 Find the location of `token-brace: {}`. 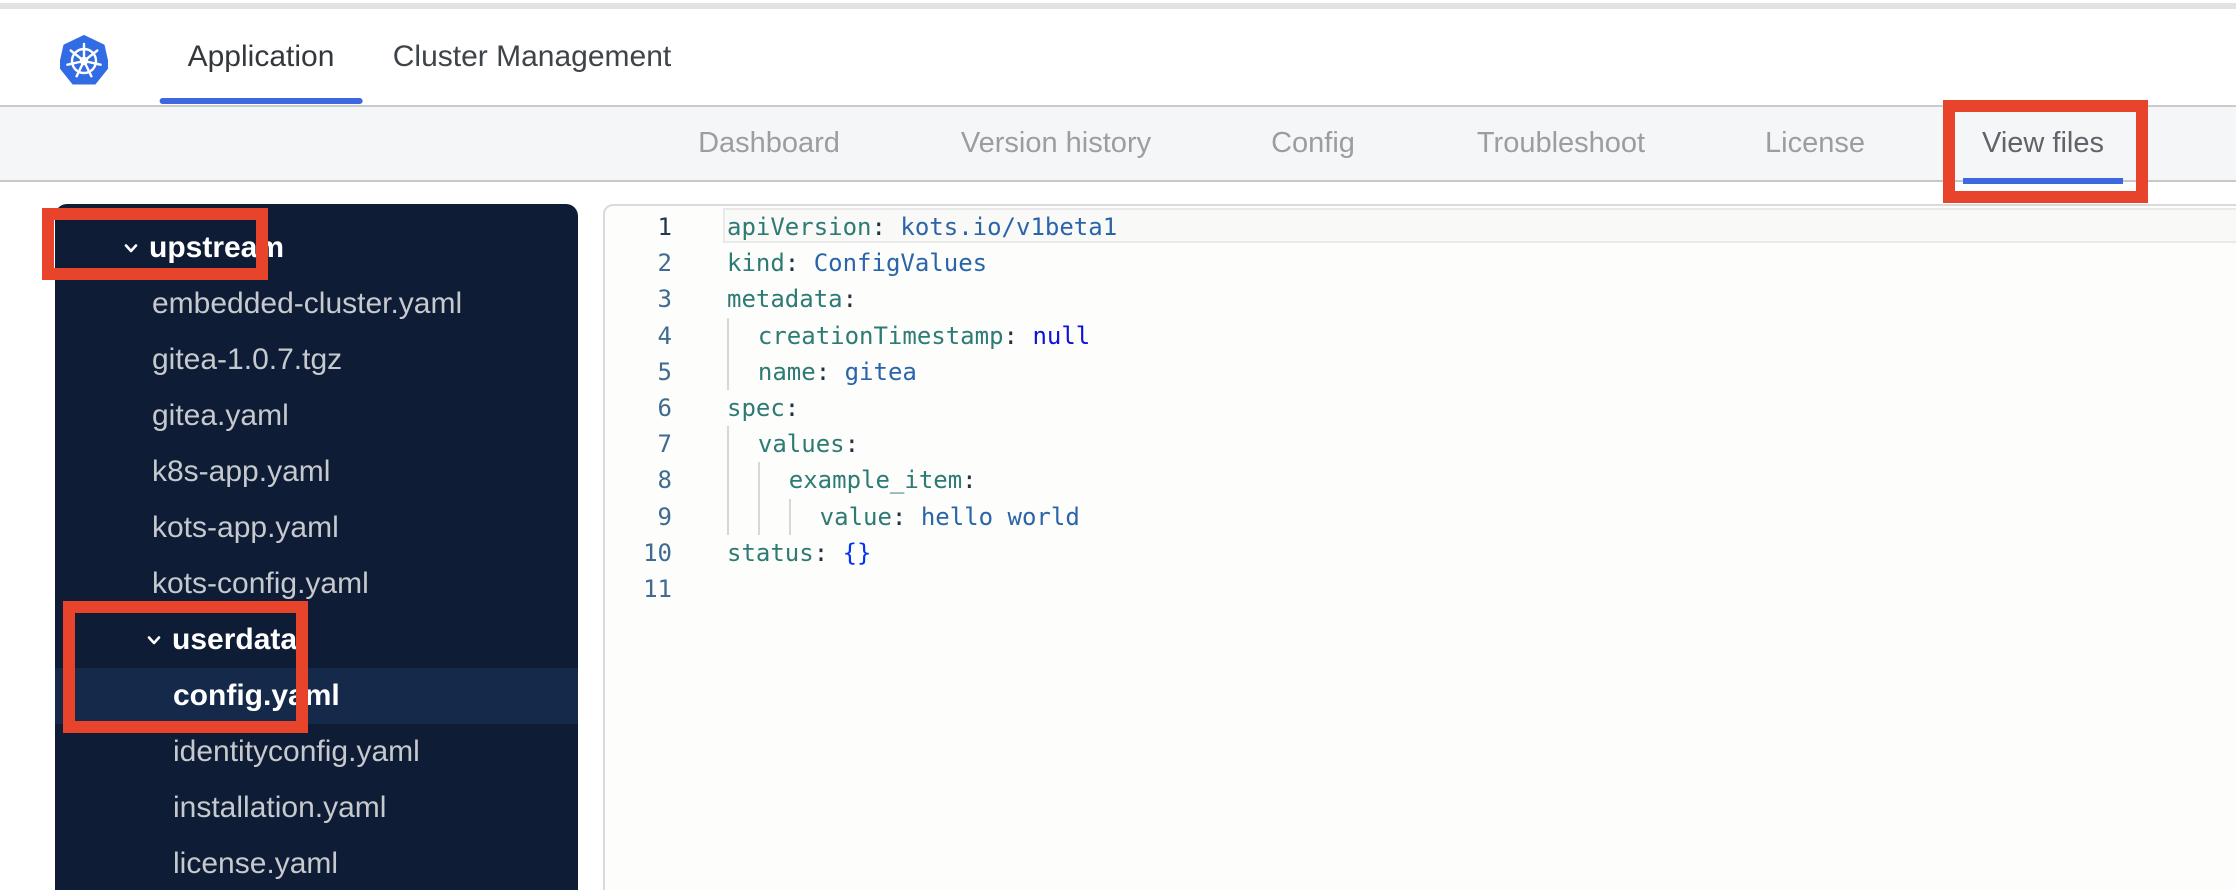

token-brace: {} is located at coordinates (857, 552).